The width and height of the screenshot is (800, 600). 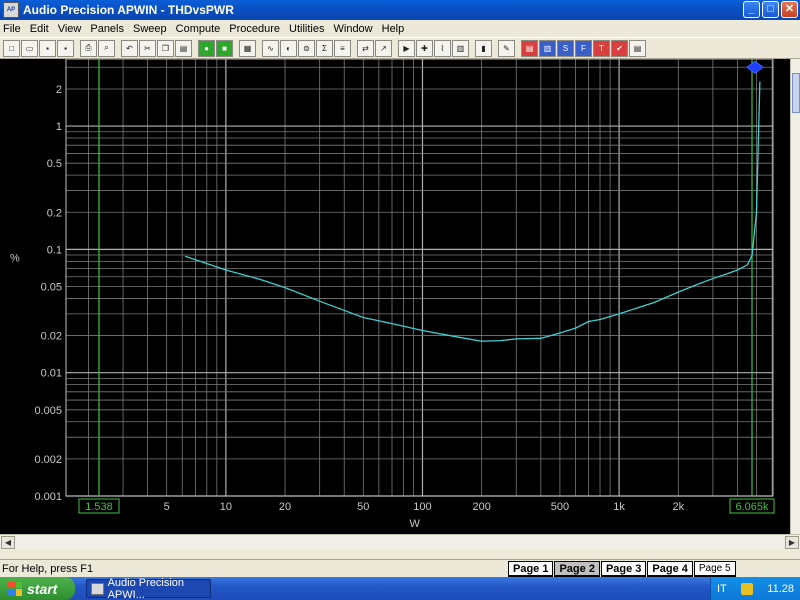 What do you see at coordinates (442, 48) in the screenshot?
I see `graph-icon: ⌇` at bounding box center [442, 48].